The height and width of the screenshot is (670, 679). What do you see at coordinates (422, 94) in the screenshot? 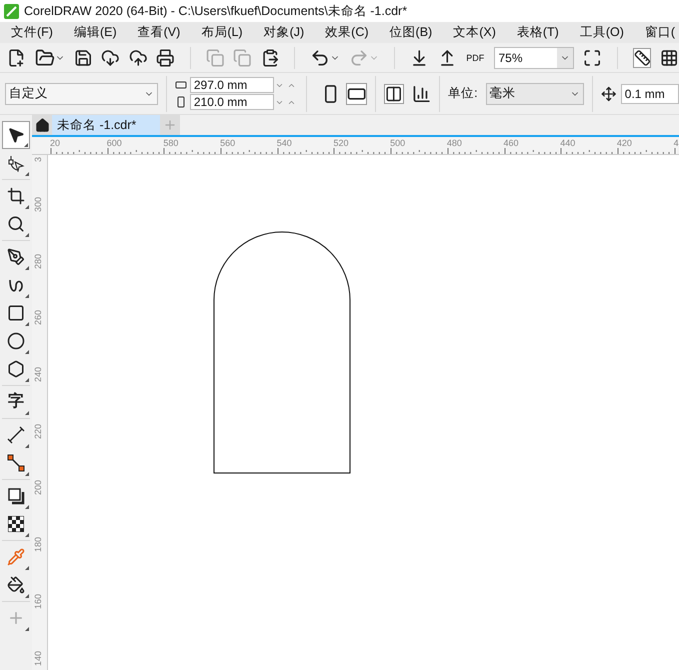
I see `bars-icon` at bounding box center [422, 94].